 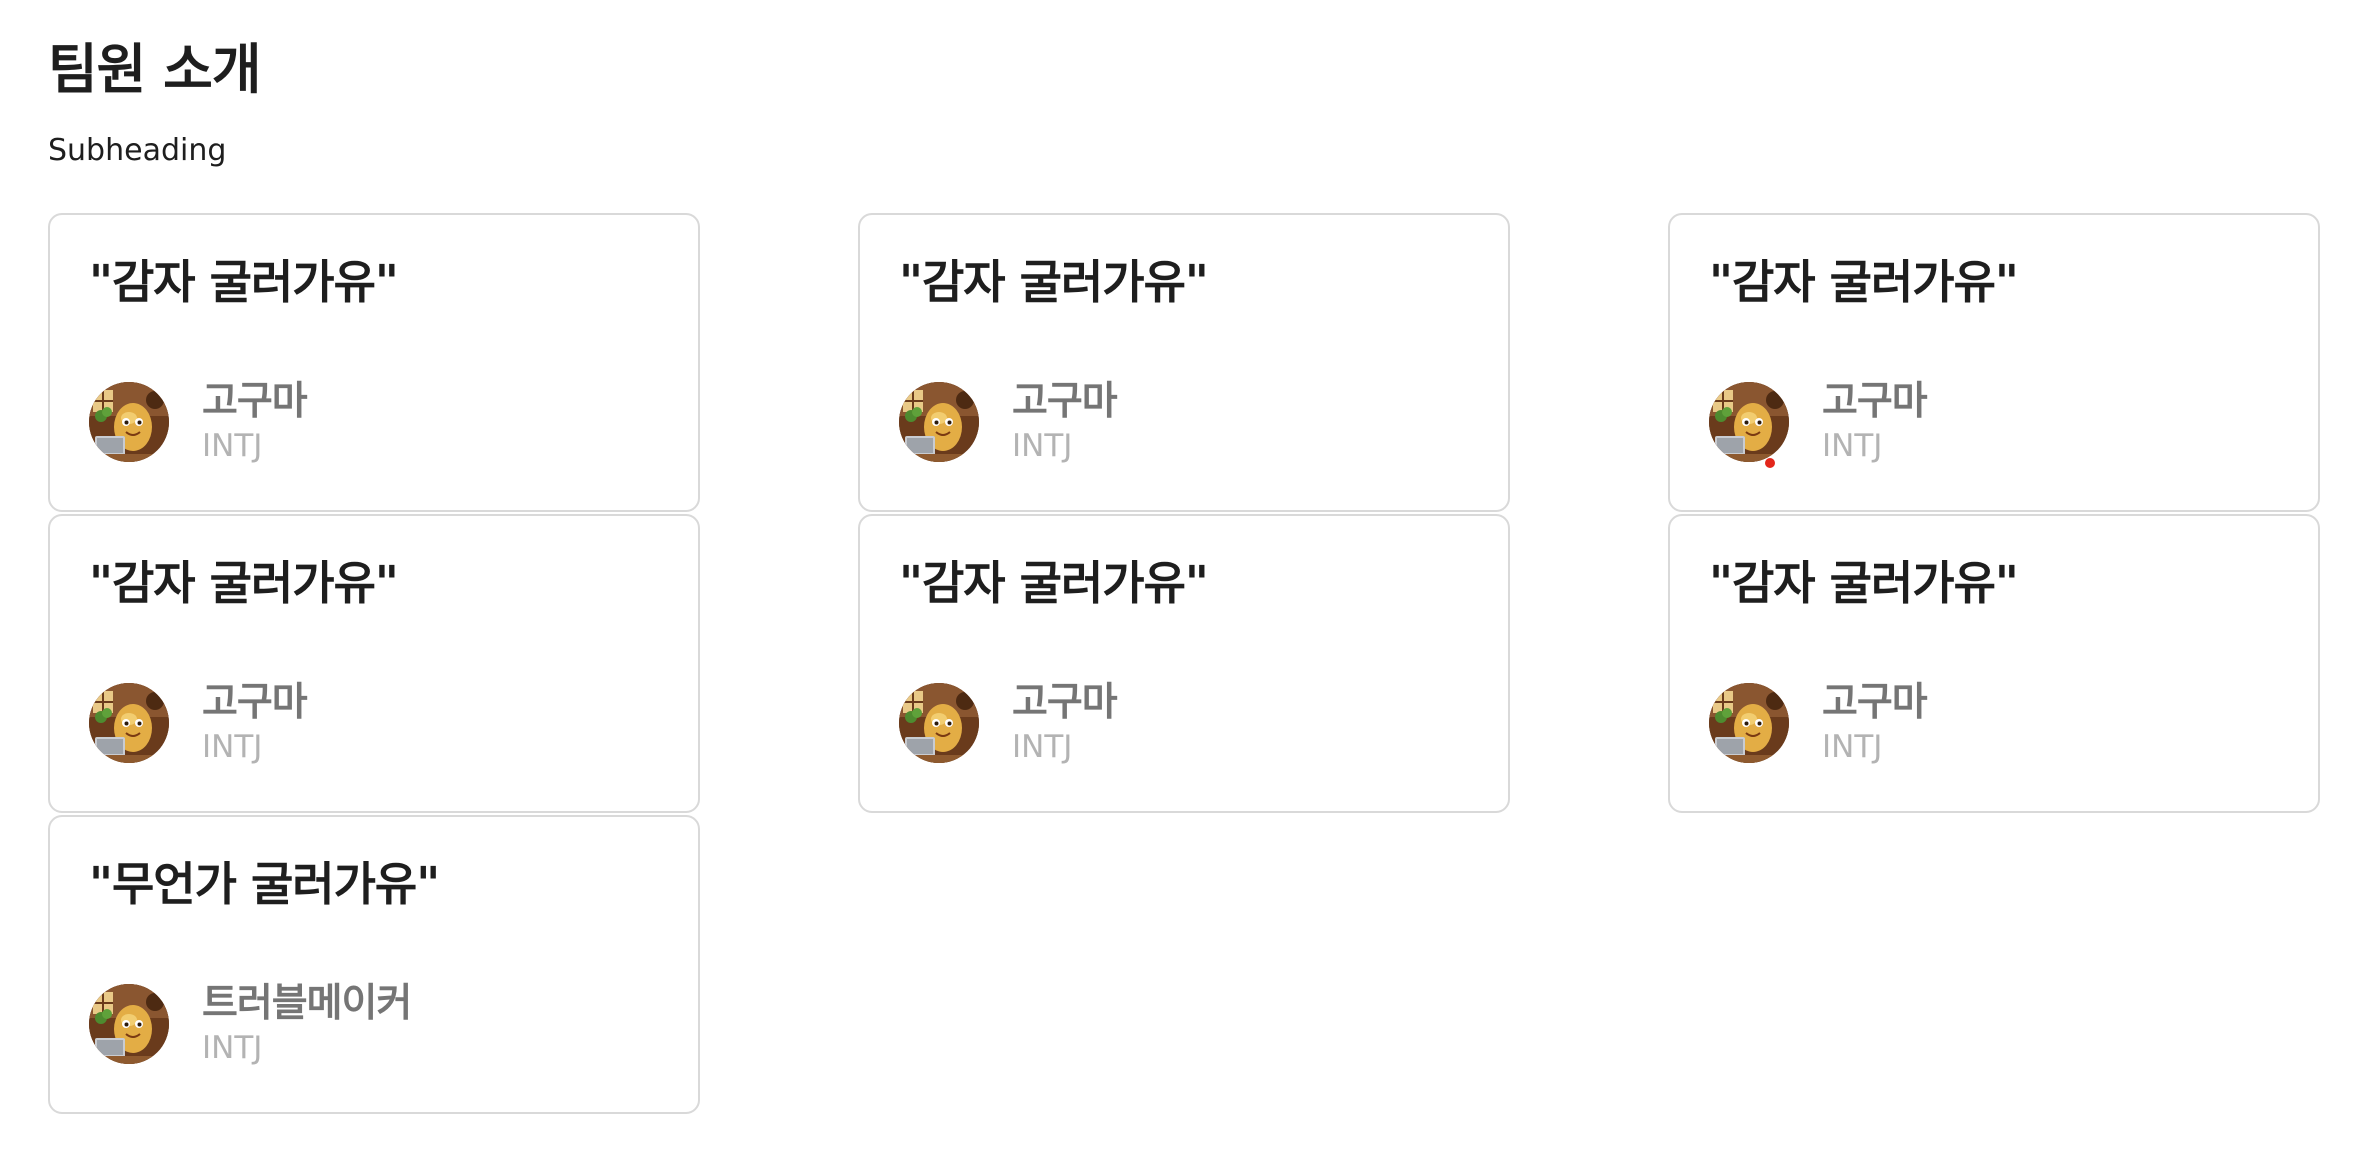 I want to click on page-title: 팀원 소개, so click(x=155, y=69).